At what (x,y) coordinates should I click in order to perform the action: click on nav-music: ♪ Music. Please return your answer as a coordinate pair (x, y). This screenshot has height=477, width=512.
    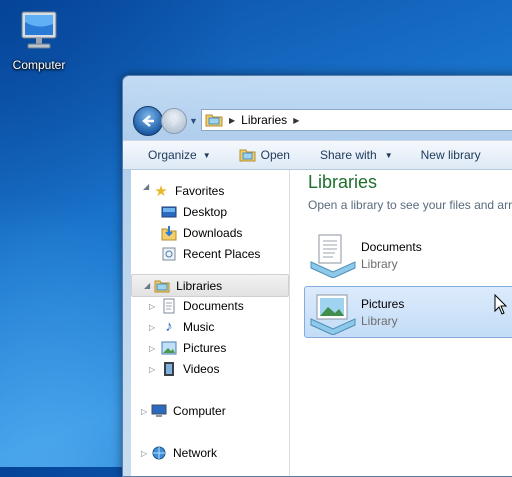
    Looking at the image, I should click on (187, 326).